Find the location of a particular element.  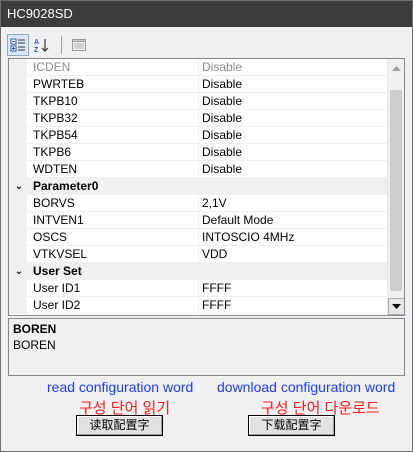

property-row: PWRTEB Disable is located at coordinates (198, 84).